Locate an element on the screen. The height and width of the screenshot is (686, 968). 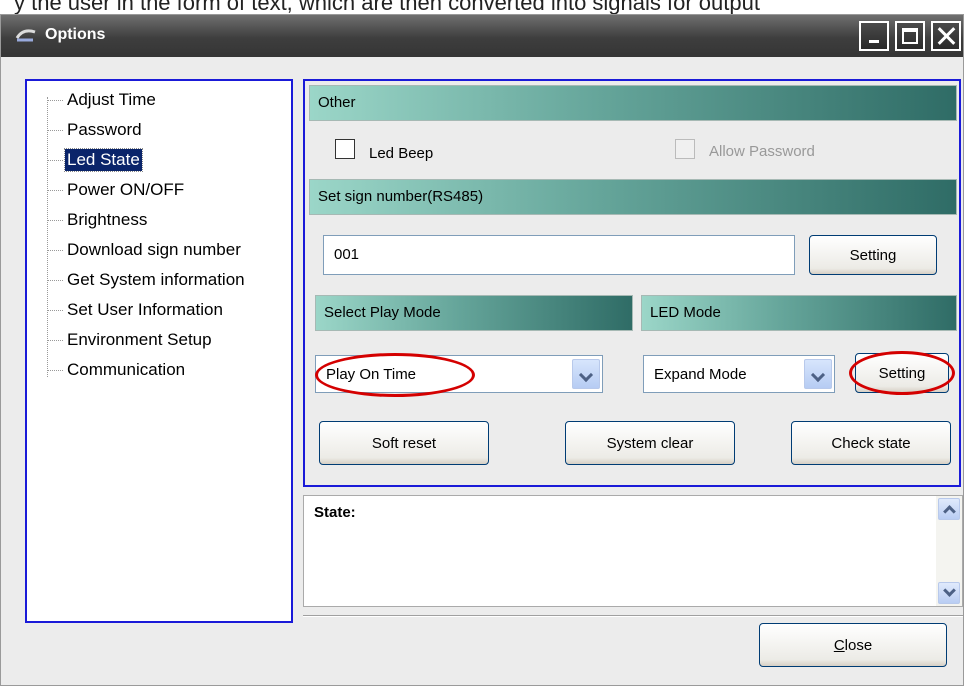
tree-item-power-on-off: Power ON/OFF is located at coordinates (116, 193).